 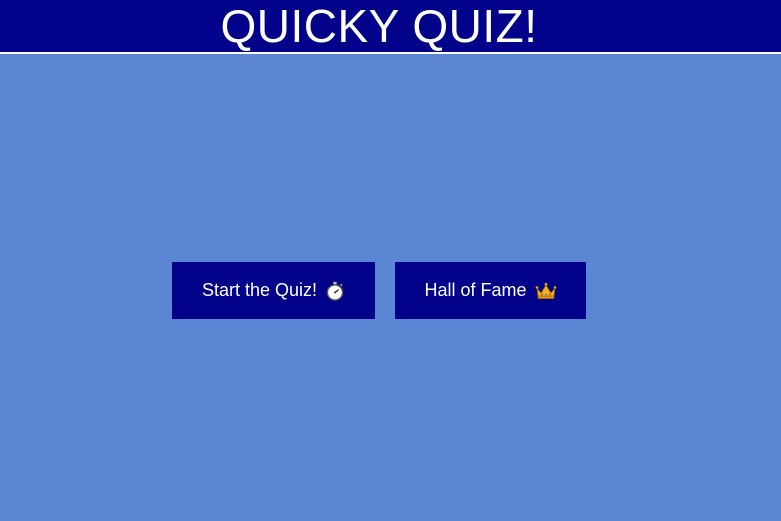 I want to click on hall-of-fame-button: Hall of Fame, so click(x=490, y=290).